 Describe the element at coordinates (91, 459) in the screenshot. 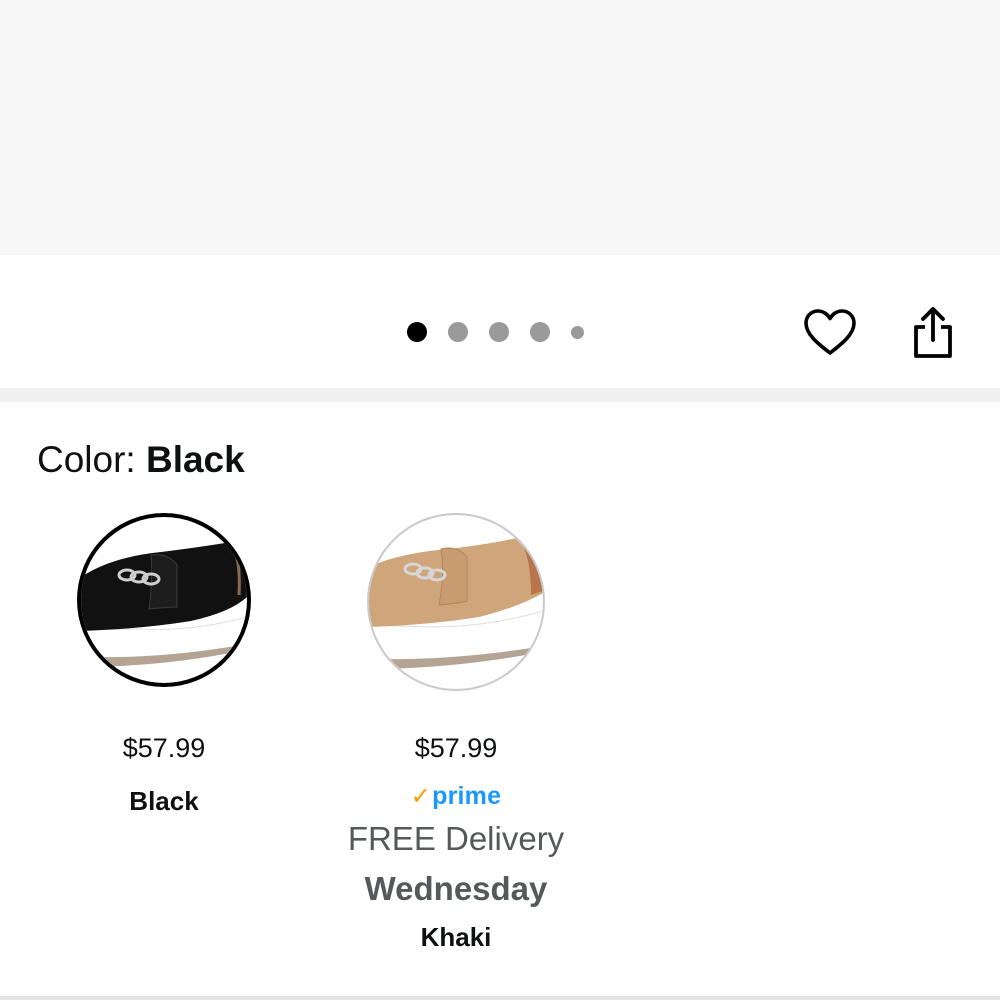

I see `color-label: Color:` at that location.